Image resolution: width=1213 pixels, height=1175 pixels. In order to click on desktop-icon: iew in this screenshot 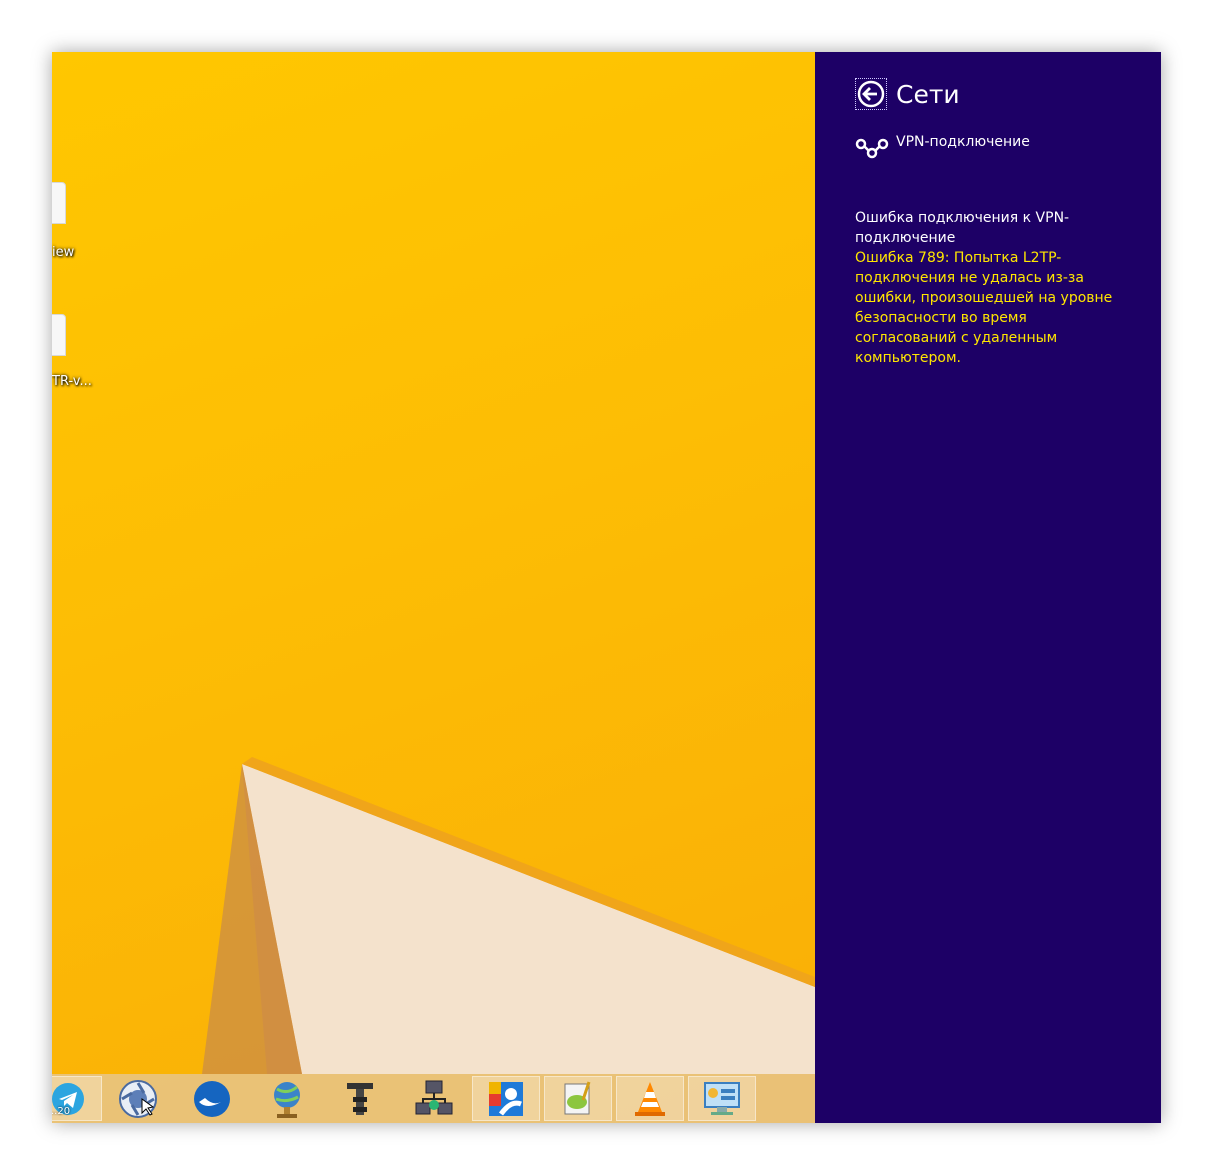, I will do `click(82, 222)`.